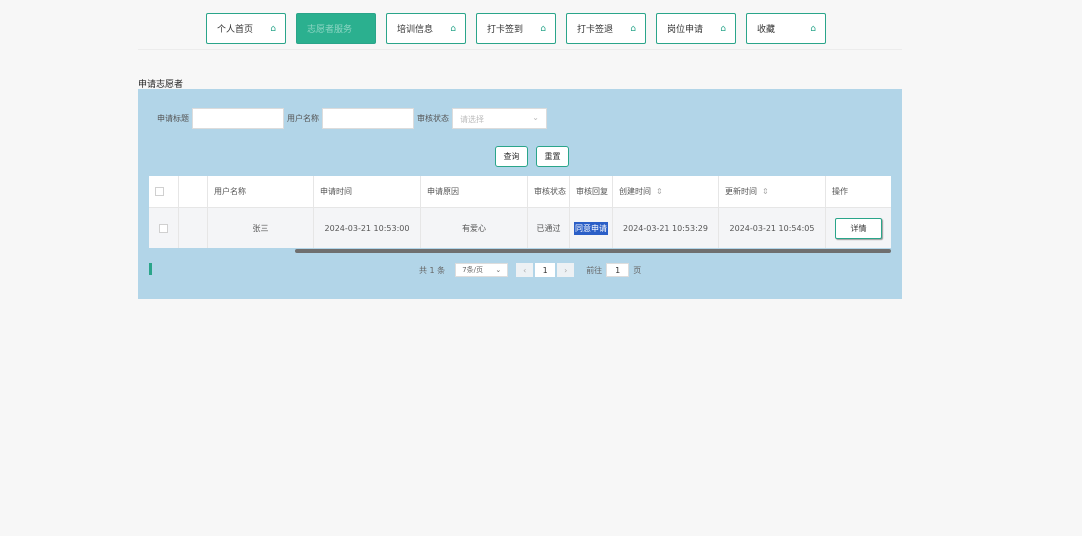 Image resolution: width=1082 pixels, height=536 pixels. Describe the element at coordinates (772, 192) in the screenshot. I see `header-updated: 更新时间 ⇕` at that location.